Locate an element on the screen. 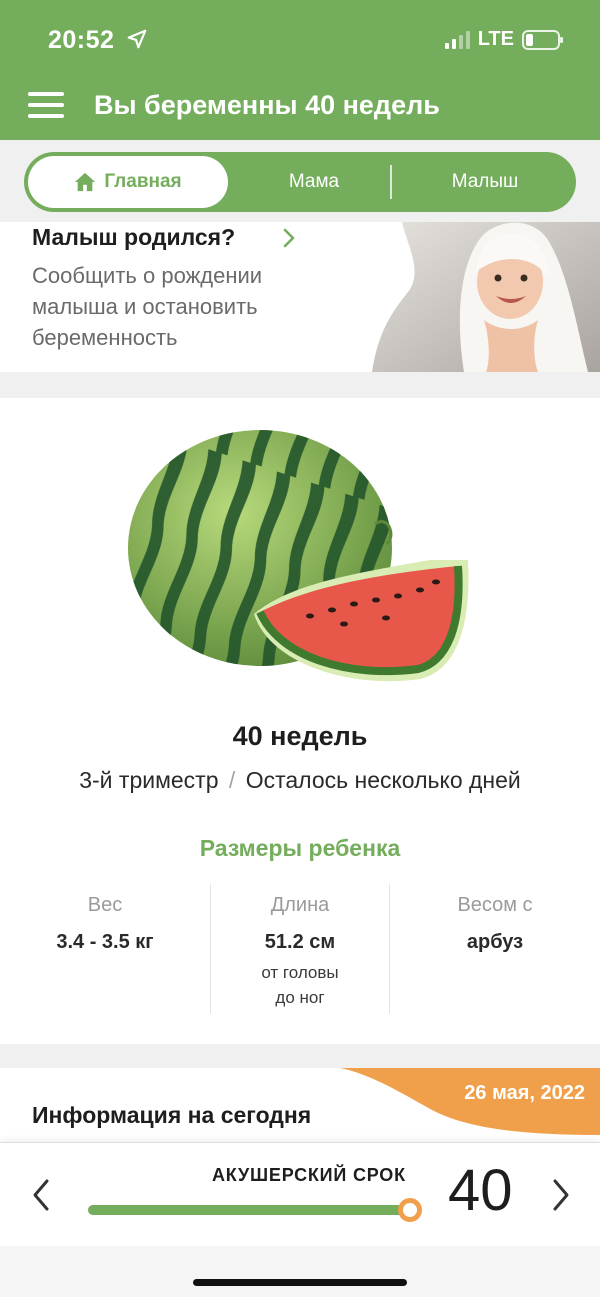  status-right: LTE is located at coordinates (503, 39).